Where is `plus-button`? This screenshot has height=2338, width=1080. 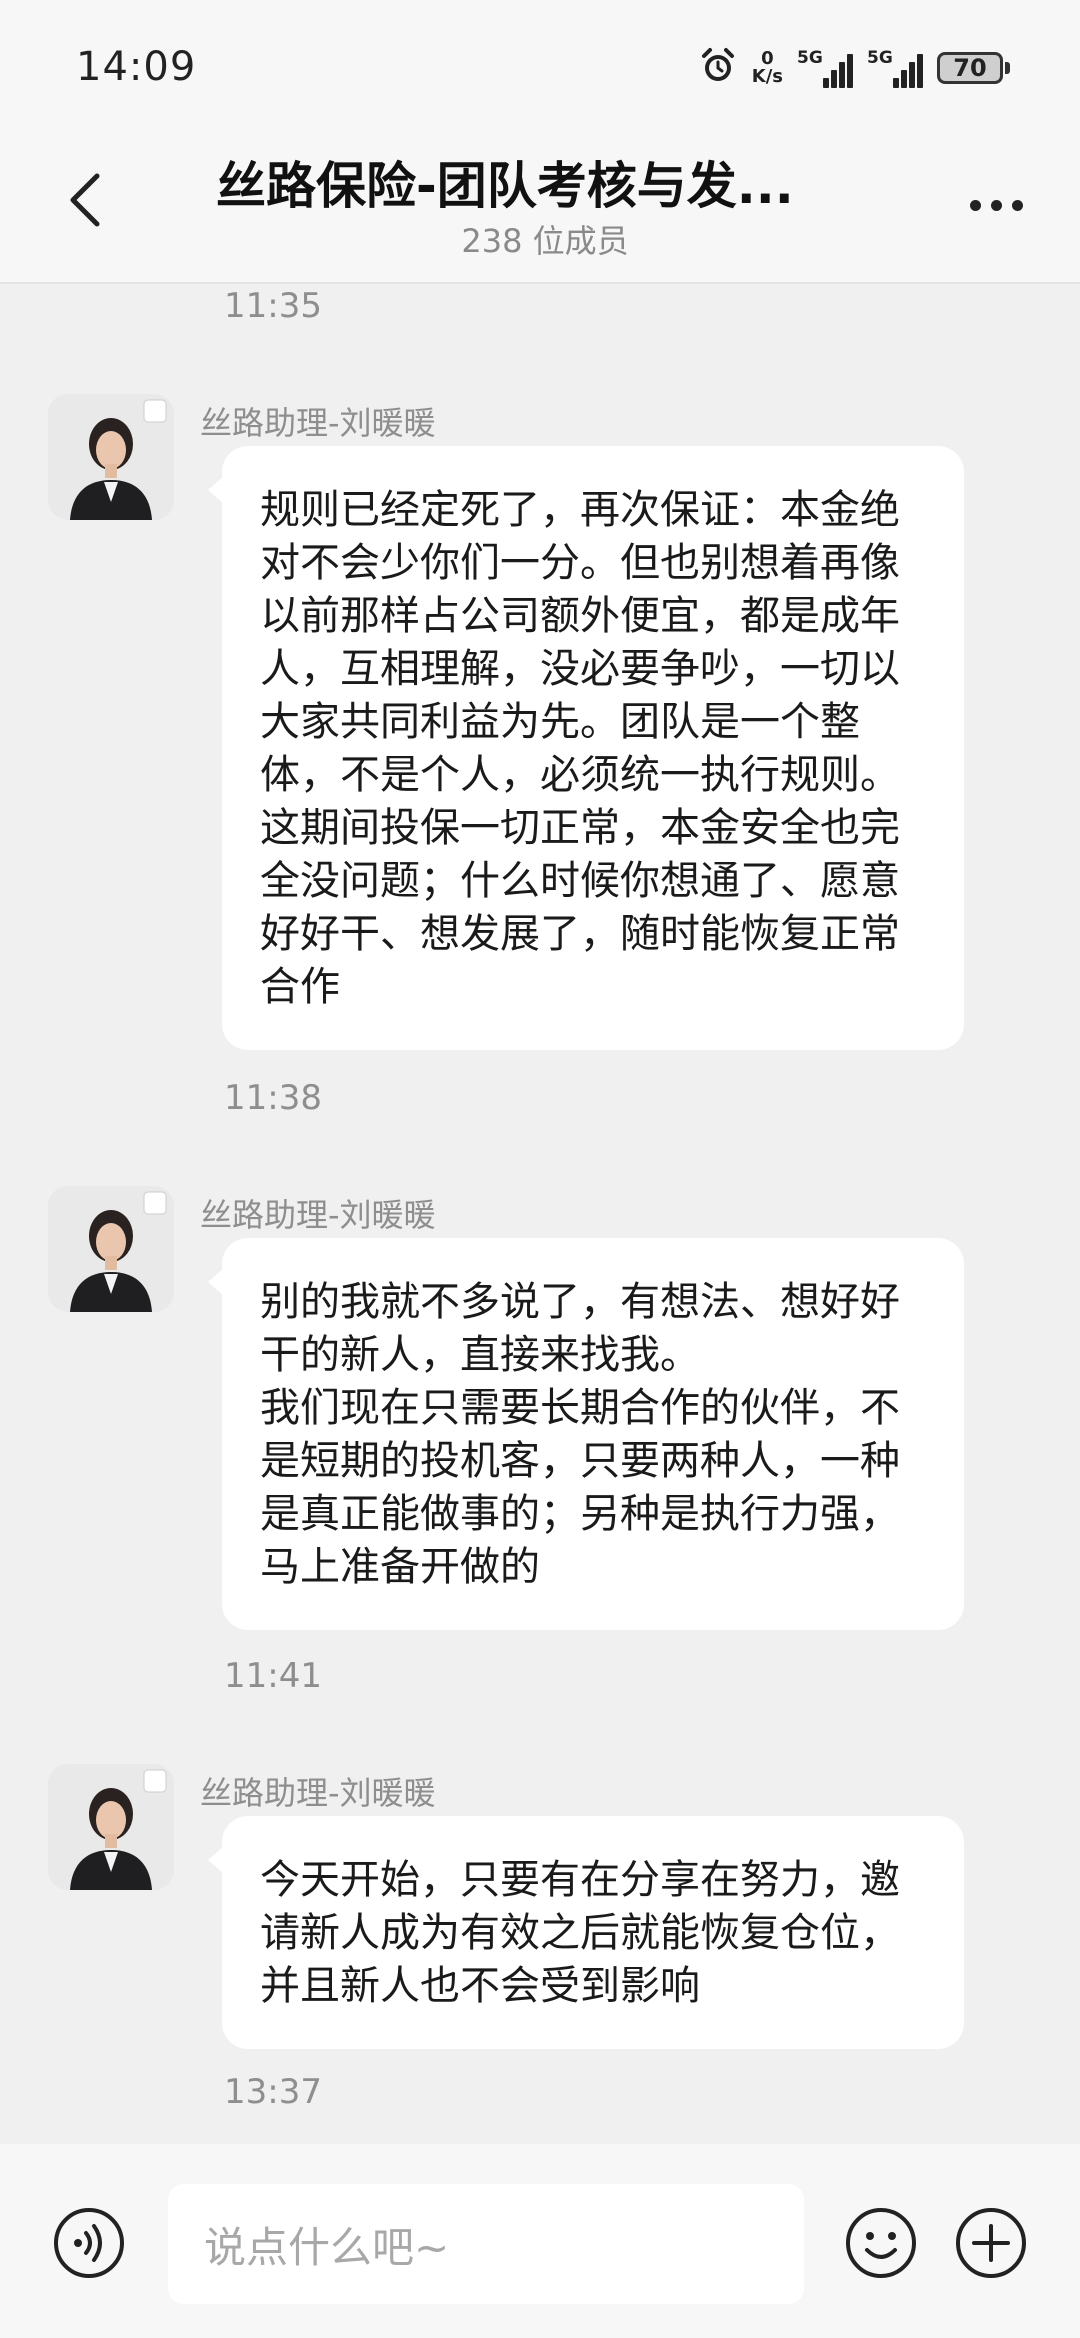
plus-button is located at coordinates (991, 2243).